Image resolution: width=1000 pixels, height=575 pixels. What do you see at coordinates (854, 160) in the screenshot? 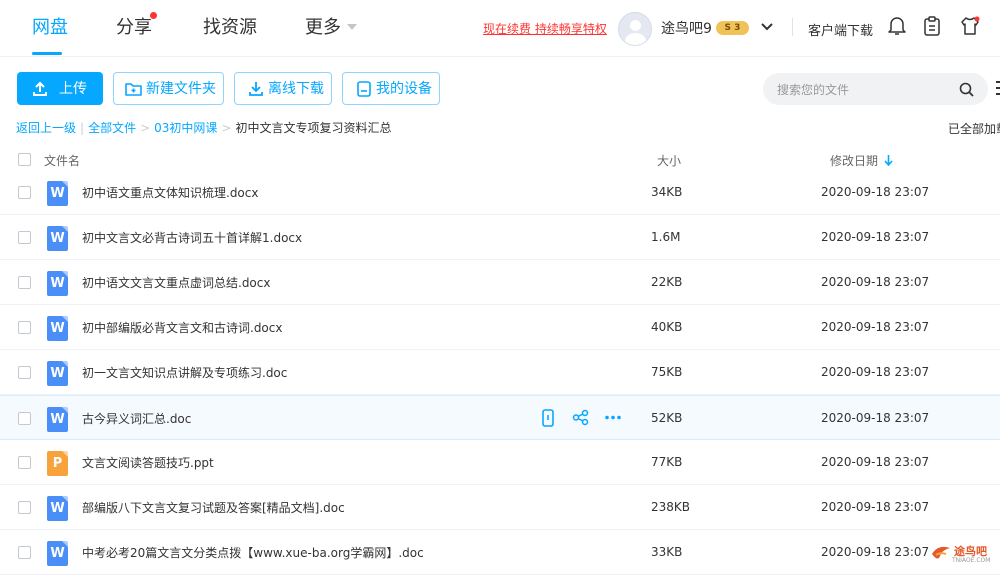
I see `column-date-header: 修改日期` at bounding box center [854, 160].